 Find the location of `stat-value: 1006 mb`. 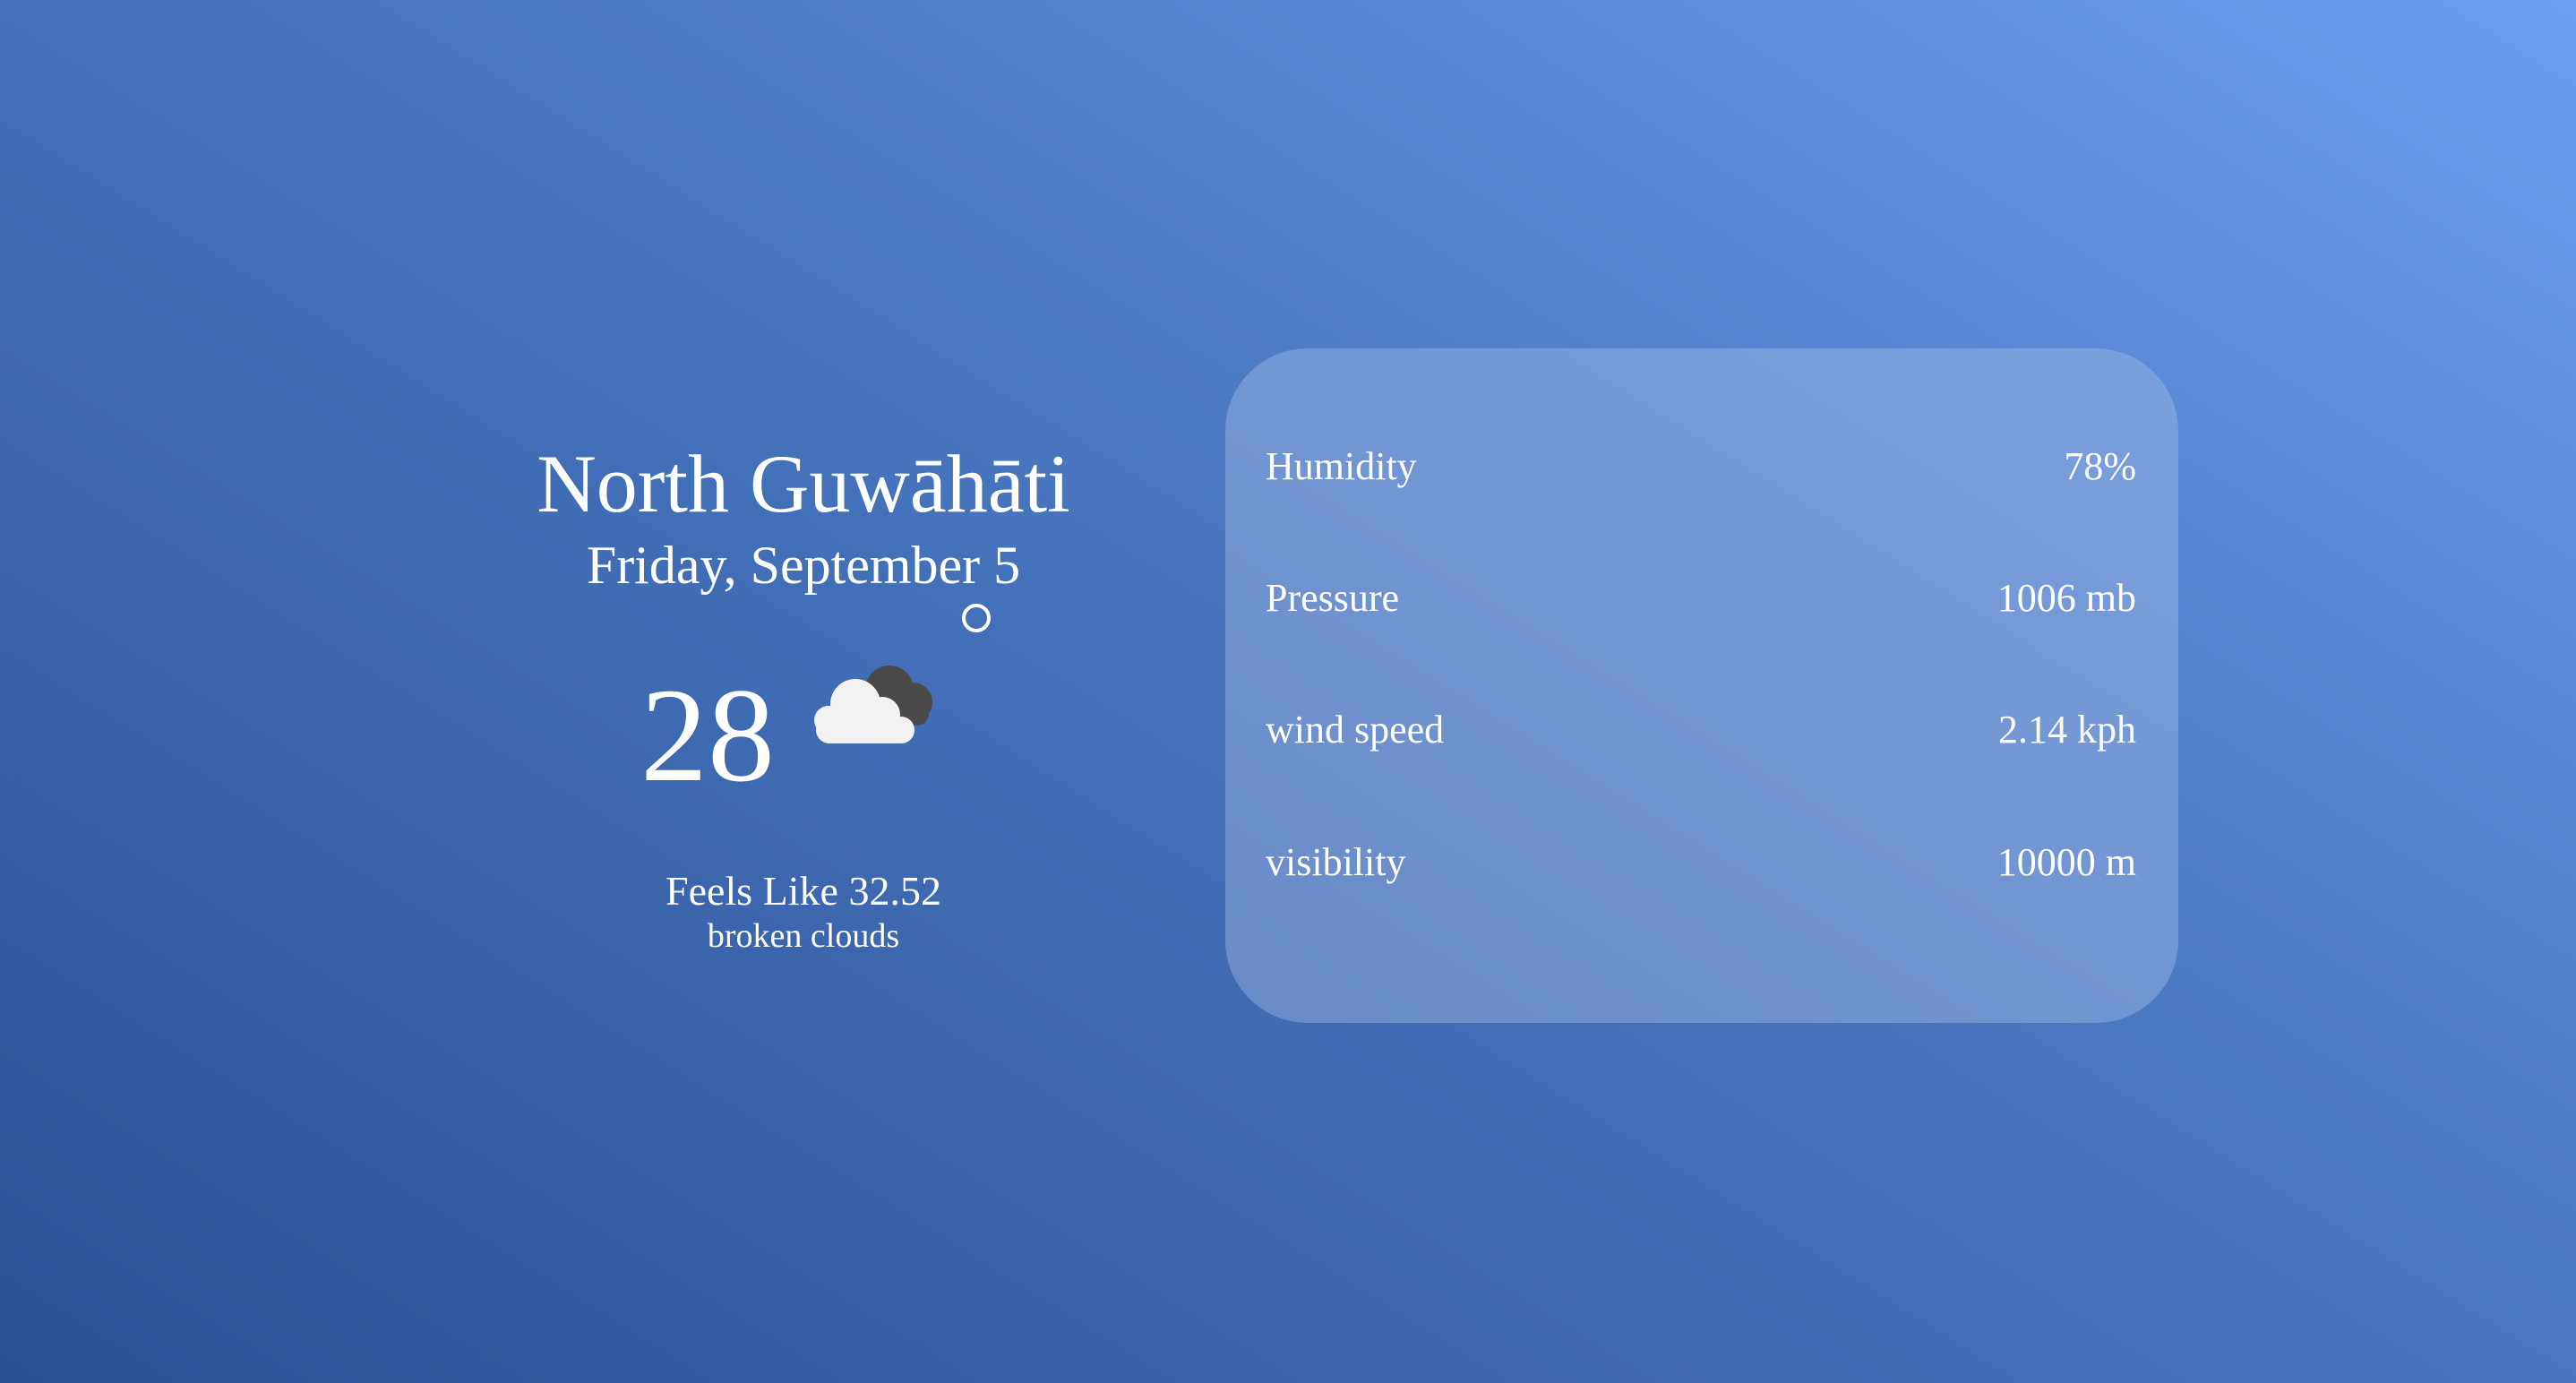

stat-value: 1006 mb is located at coordinates (2066, 598).